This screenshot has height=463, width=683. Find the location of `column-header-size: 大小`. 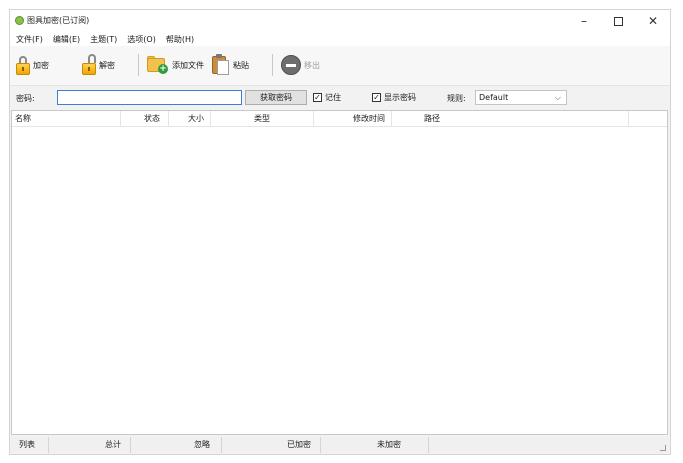

column-header-size: 大小 is located at coordinates (190, 119).